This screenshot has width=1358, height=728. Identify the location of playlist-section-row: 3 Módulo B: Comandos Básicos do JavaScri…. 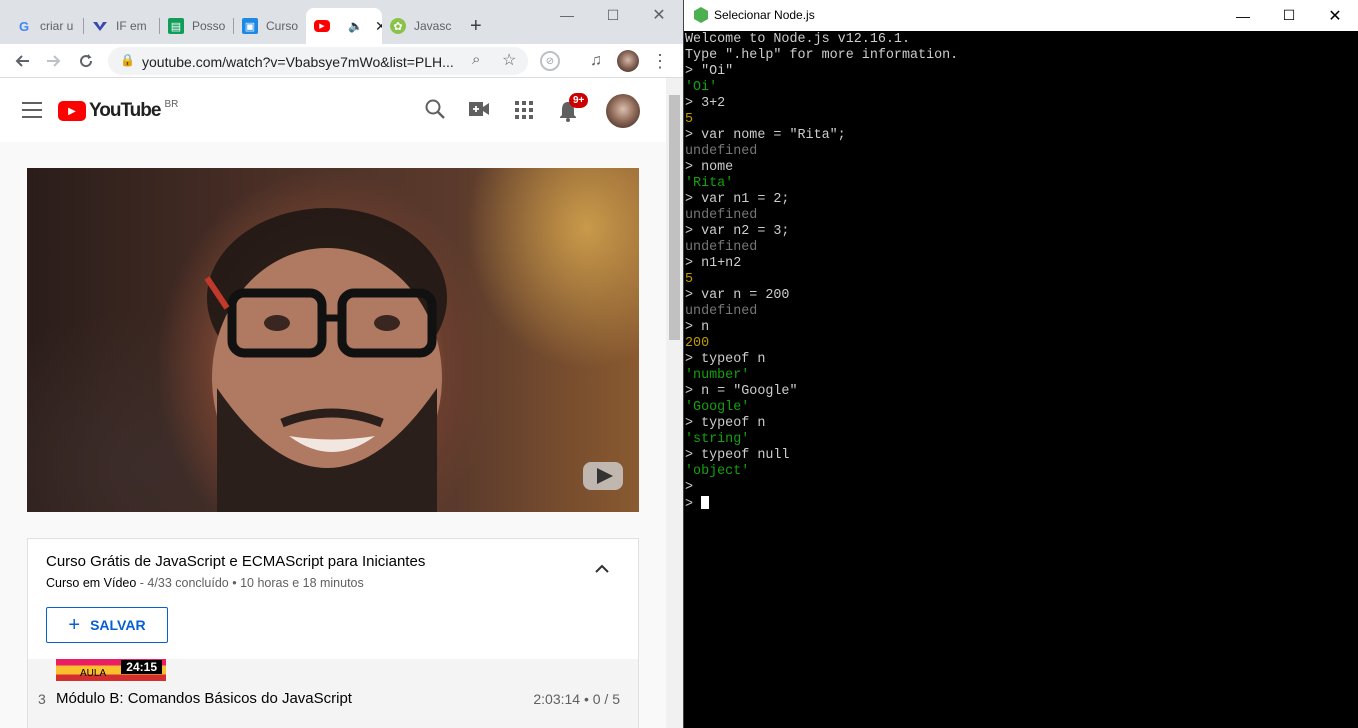
(333, 704).